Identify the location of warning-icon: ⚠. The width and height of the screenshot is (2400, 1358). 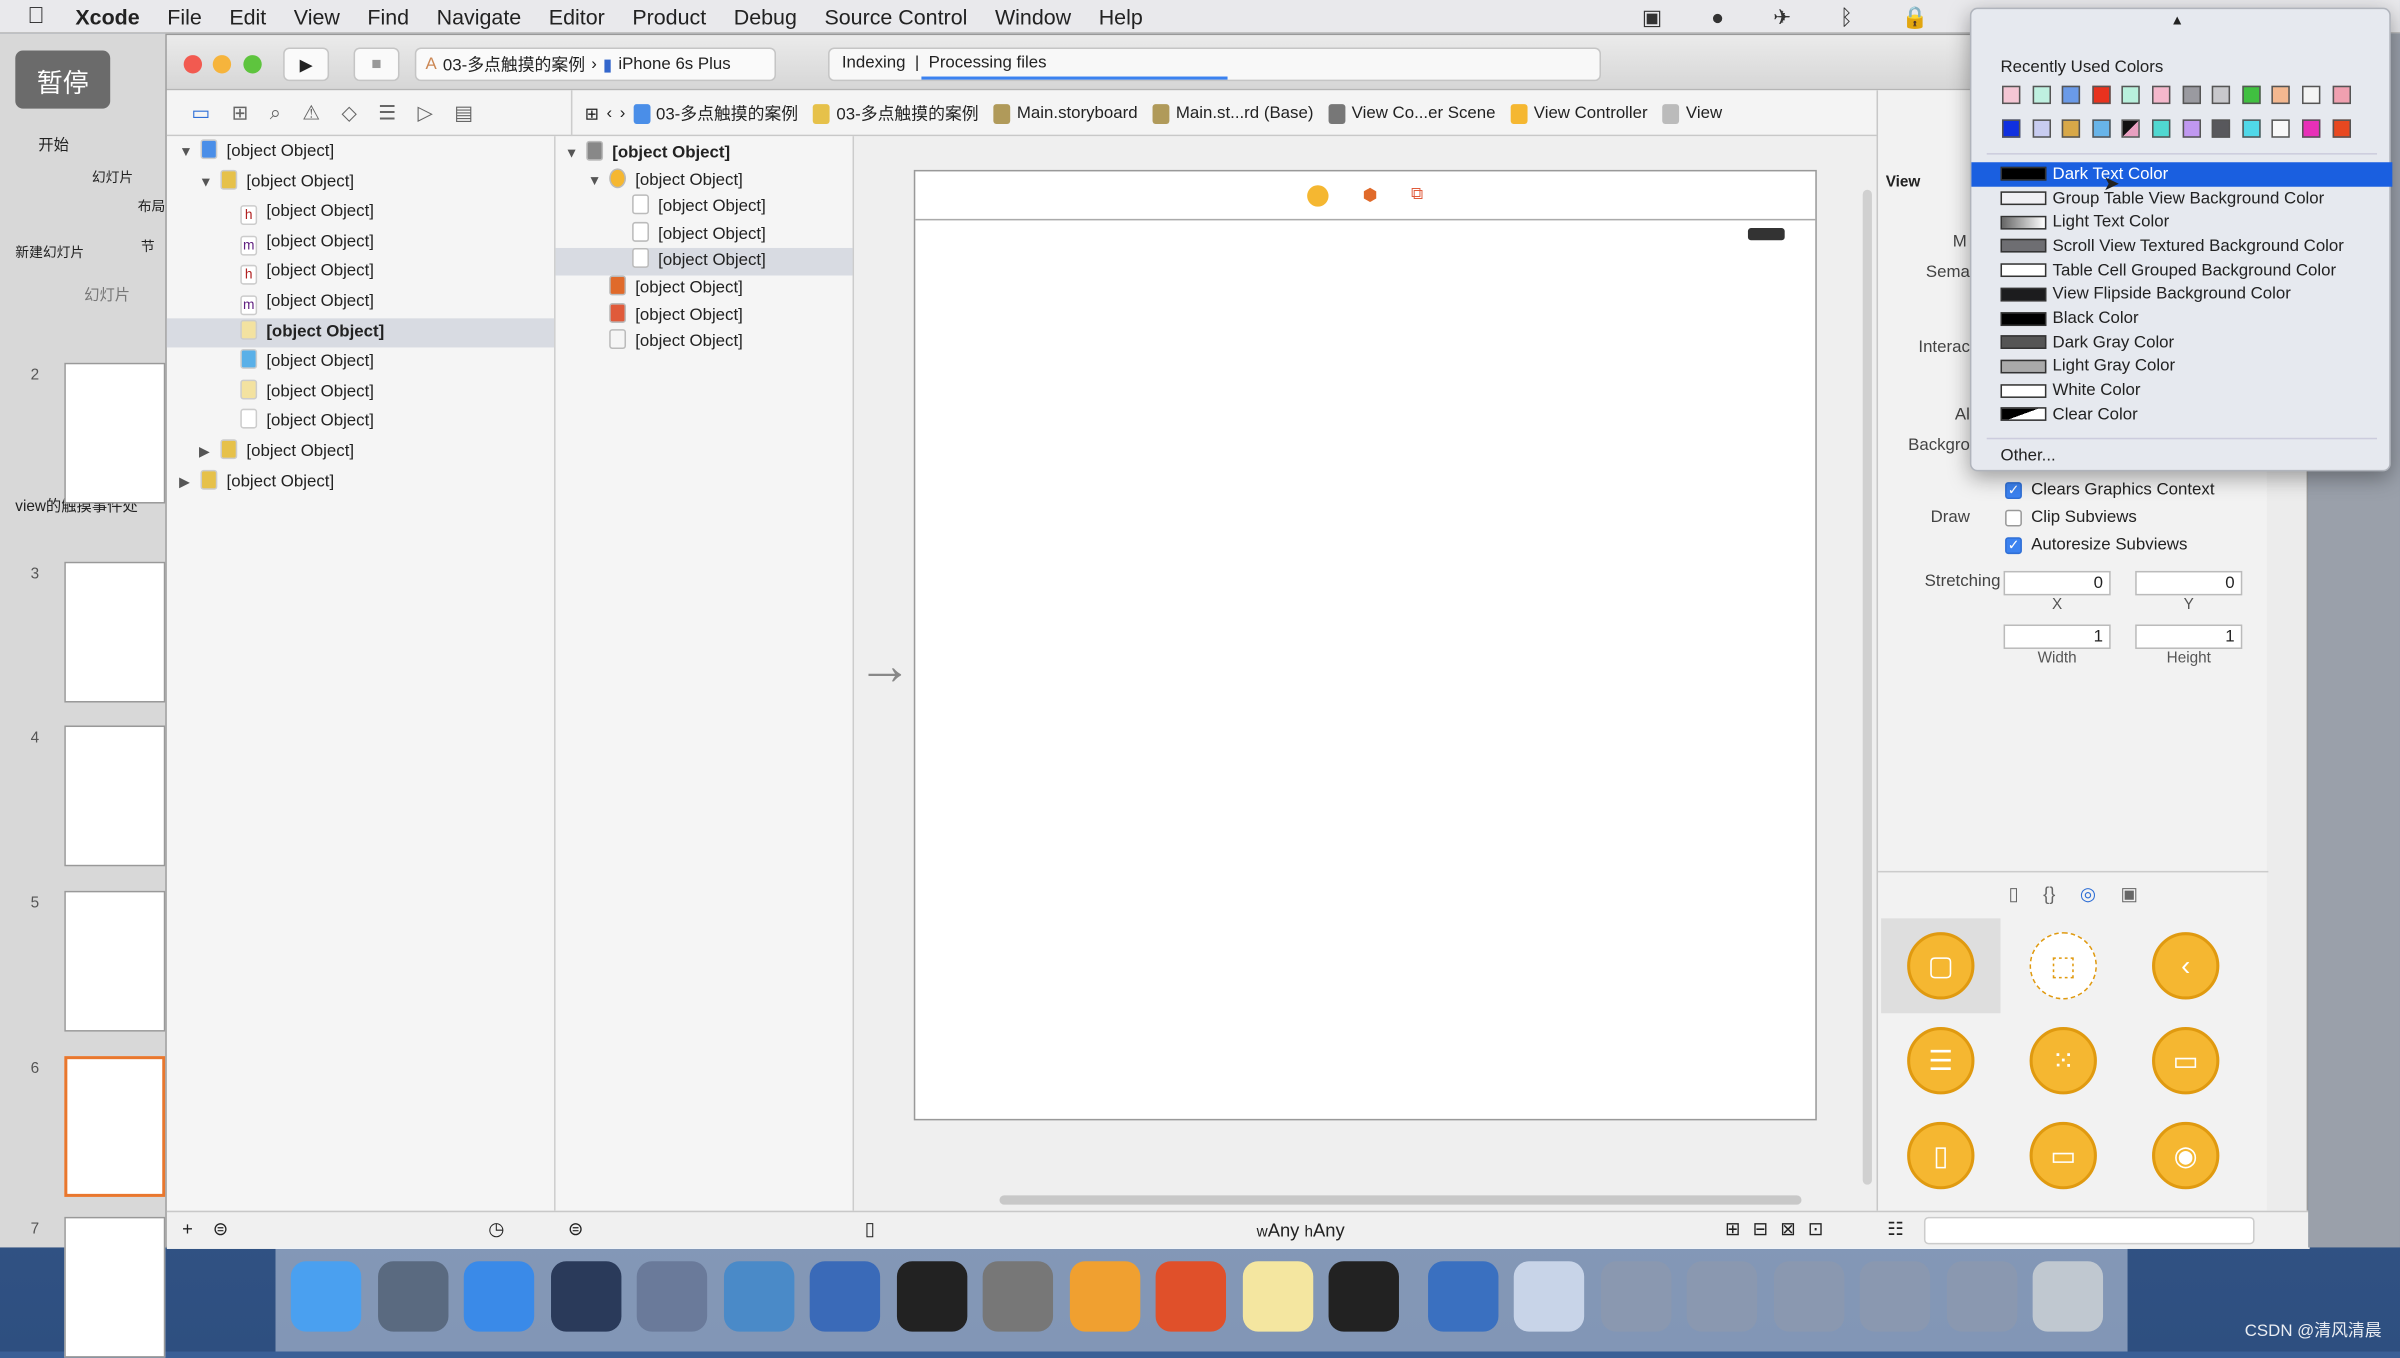
(311, 113).